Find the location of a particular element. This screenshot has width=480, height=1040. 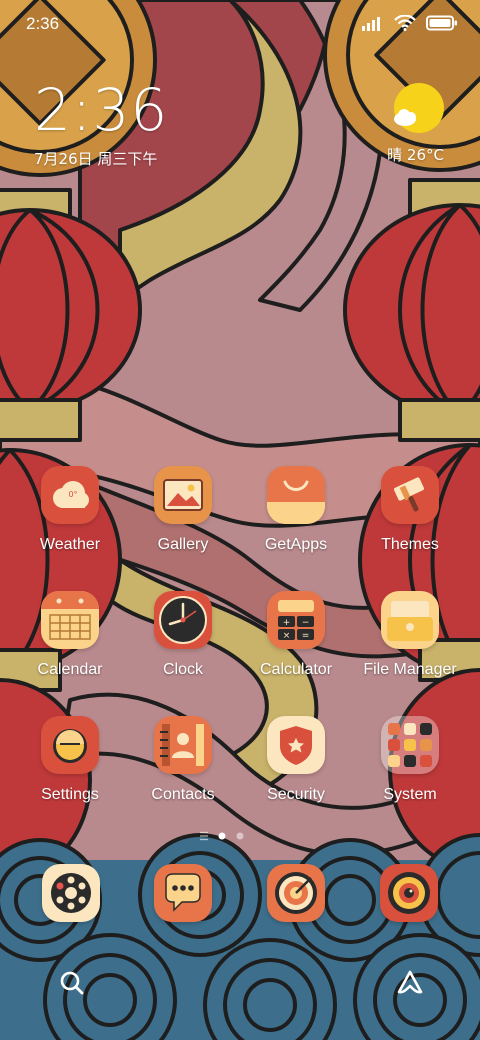

app-weather: 0° Weather is located at coordinates (70, 516).